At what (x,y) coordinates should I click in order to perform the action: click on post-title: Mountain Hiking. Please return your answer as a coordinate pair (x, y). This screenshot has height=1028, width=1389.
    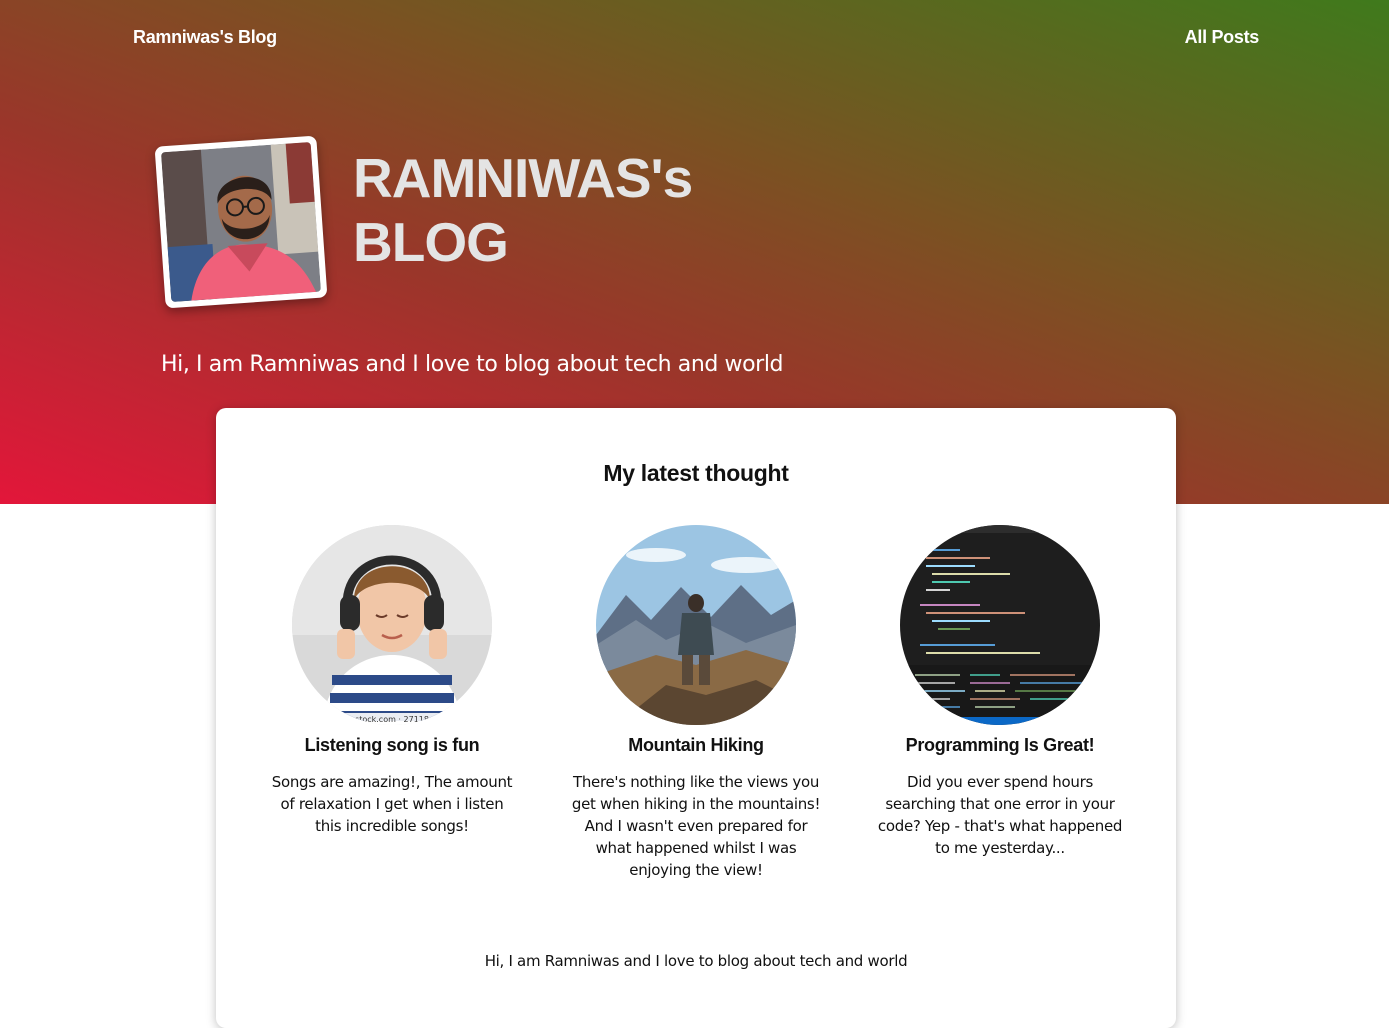
    Looking at the image, I should click on (696, 745).